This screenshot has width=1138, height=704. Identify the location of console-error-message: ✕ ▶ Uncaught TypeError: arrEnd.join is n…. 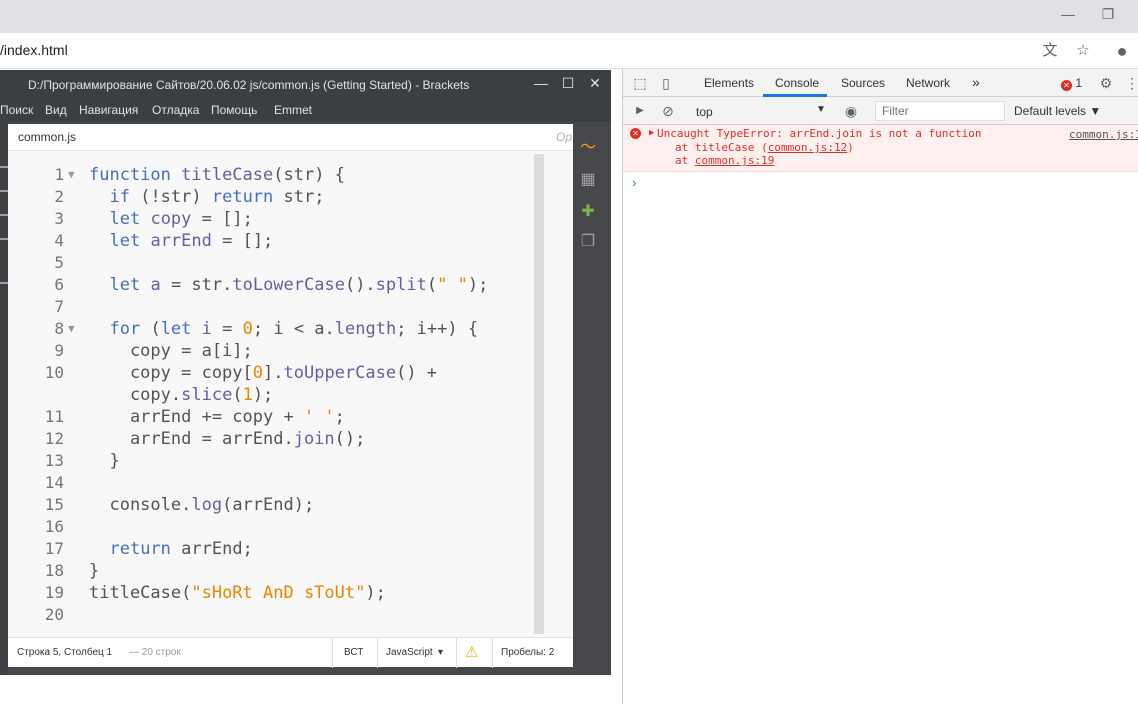
(880, 148).